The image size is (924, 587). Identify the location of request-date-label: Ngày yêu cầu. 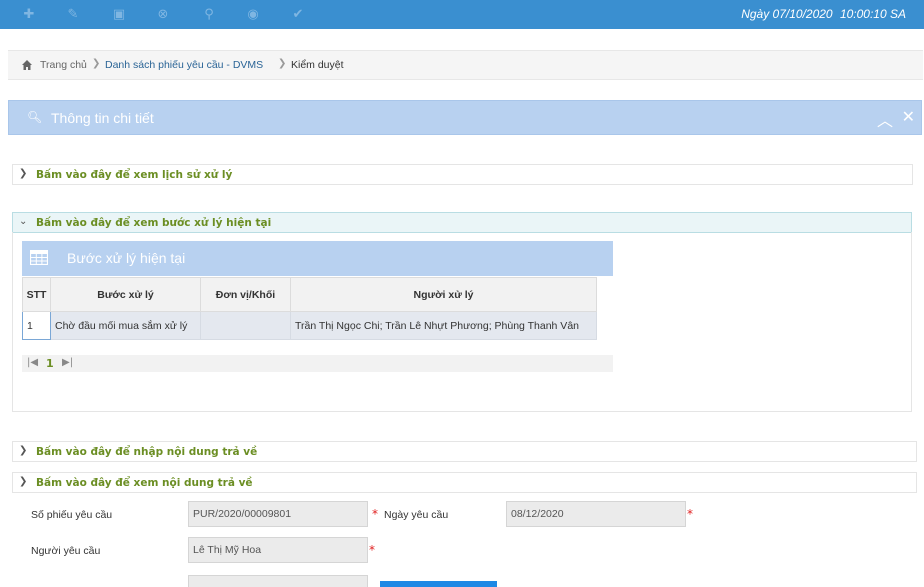
(416, 515).